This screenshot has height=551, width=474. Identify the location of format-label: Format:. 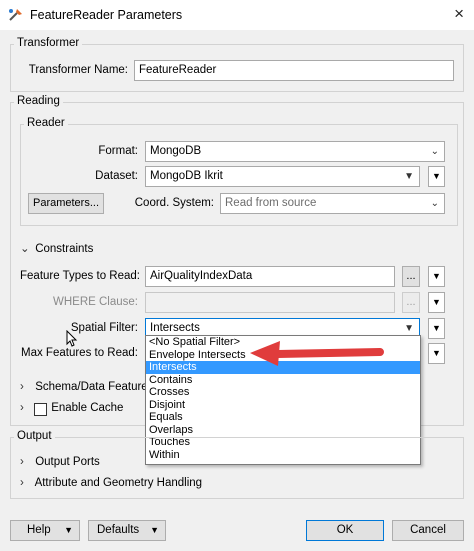
(118, 151).